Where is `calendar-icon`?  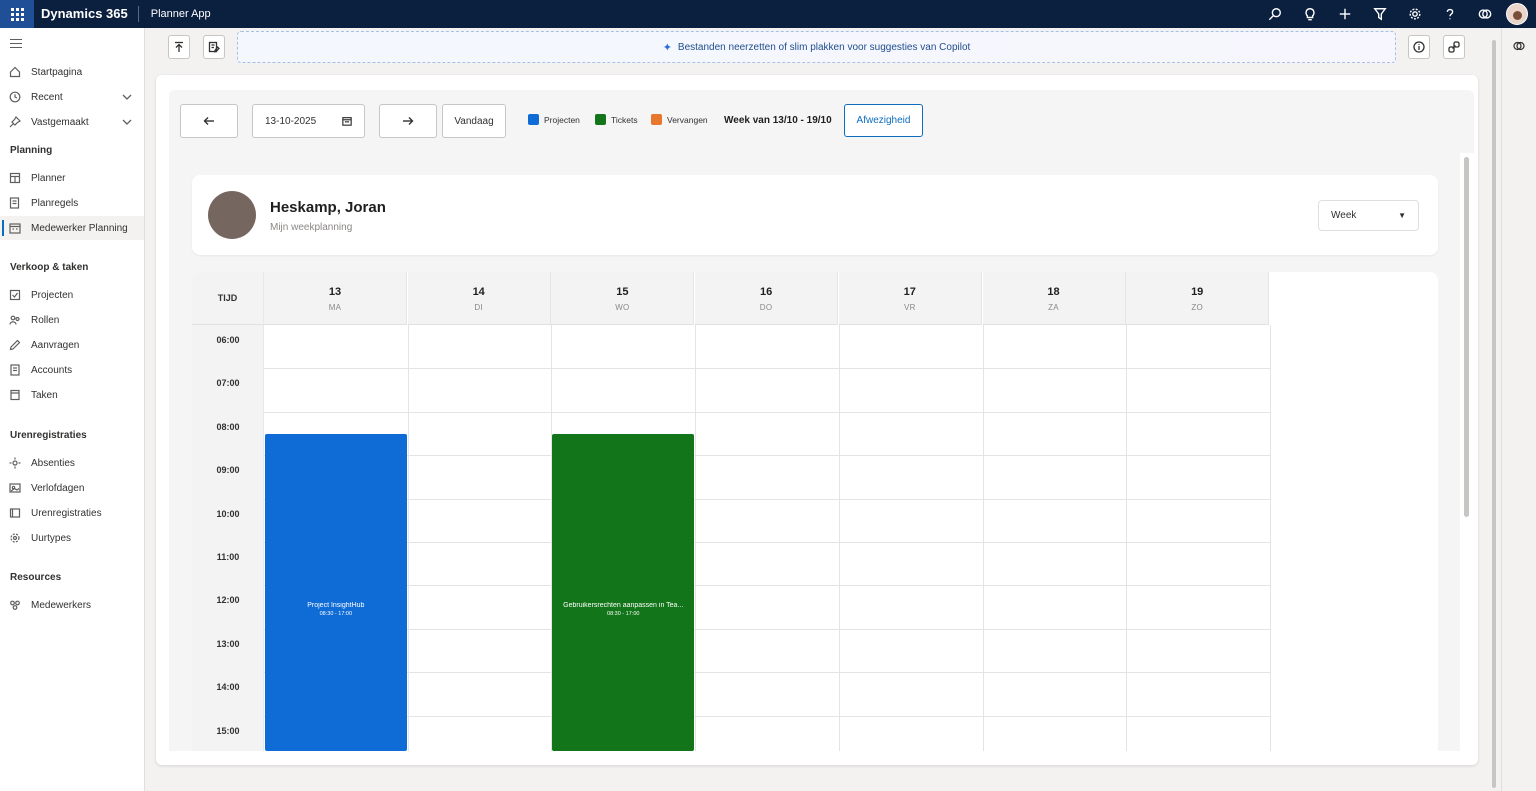
calendar-icon is located at coordinates (347, 121).